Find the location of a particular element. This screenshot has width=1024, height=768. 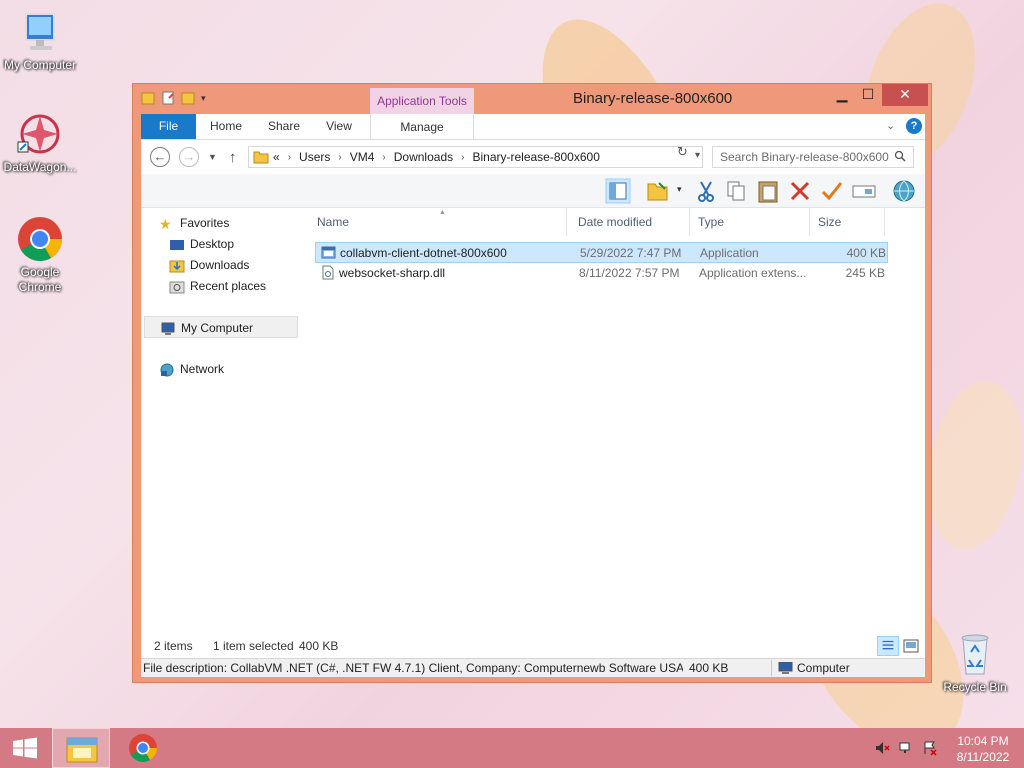

organize-dropdown-icon: ▾ is located at coordinates (679, 189).